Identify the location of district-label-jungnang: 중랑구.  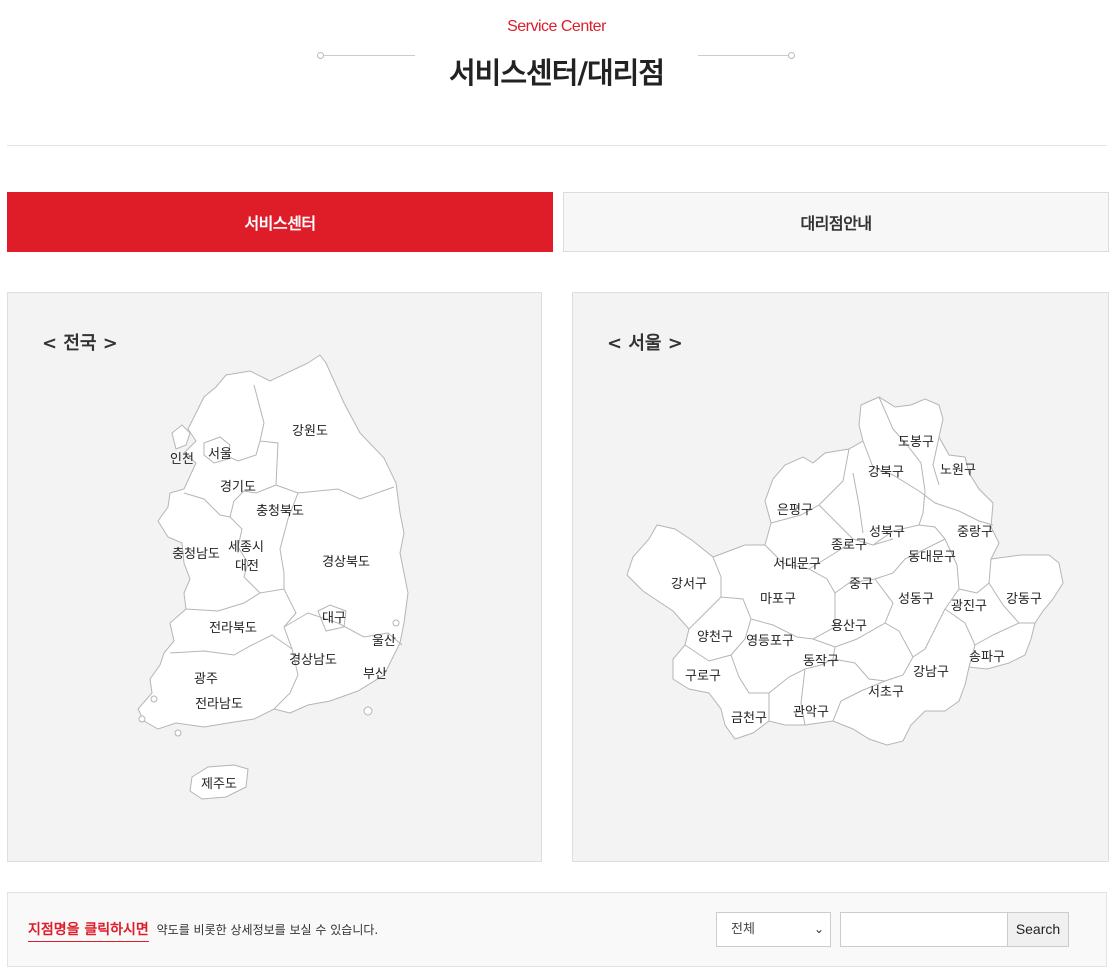
(975, 532).